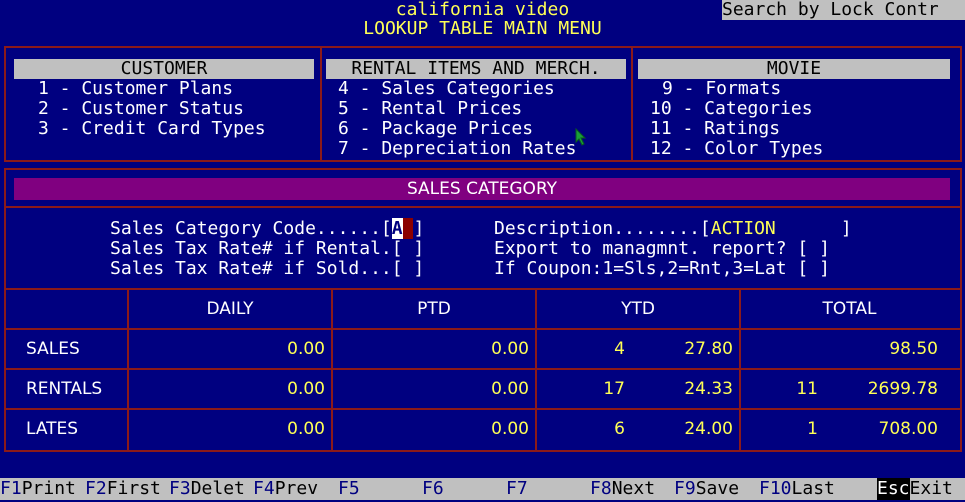 This screenshot has height=502, width=965. I want to click on description-close: ], so click(846, 228).